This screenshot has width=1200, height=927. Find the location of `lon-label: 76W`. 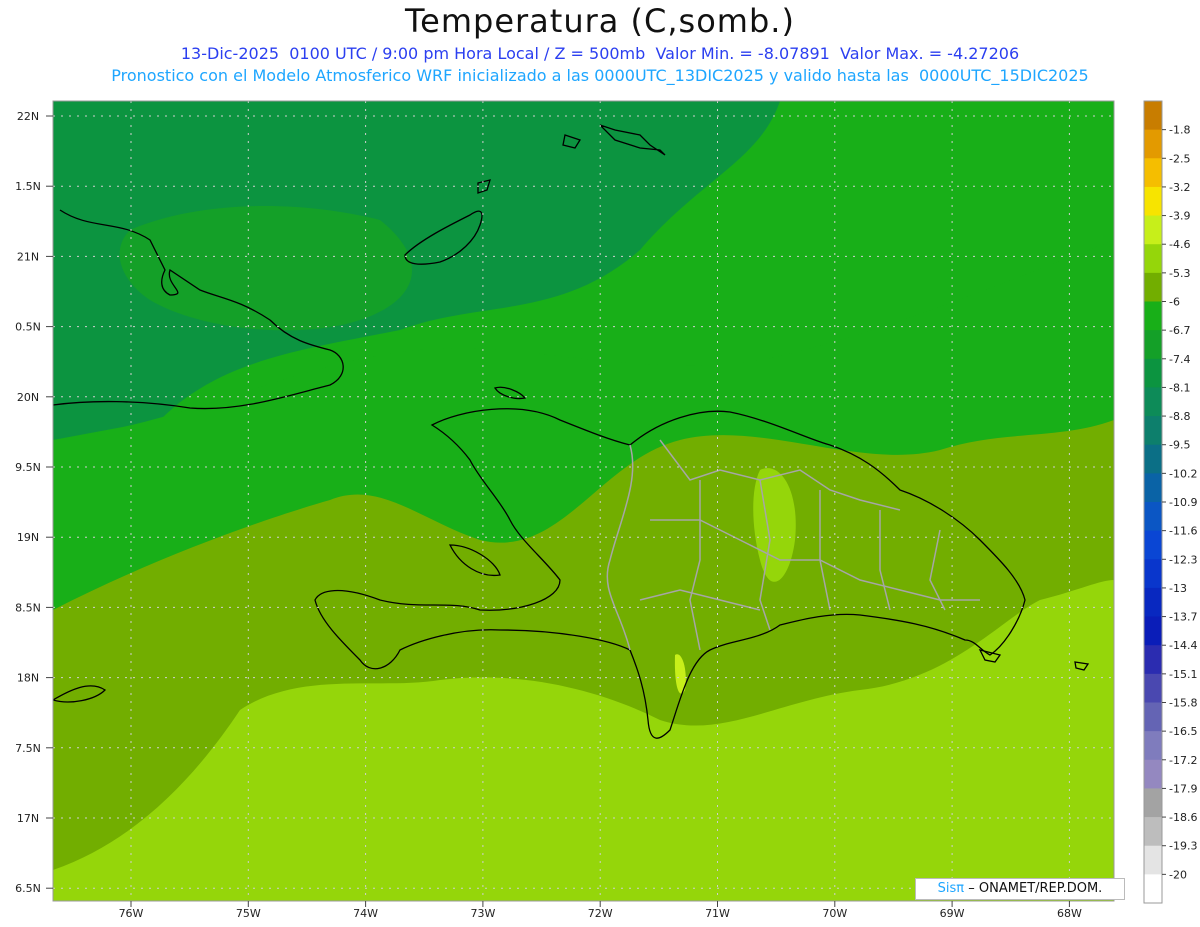

lon-label: 76W is located at coordinates (131, 913).